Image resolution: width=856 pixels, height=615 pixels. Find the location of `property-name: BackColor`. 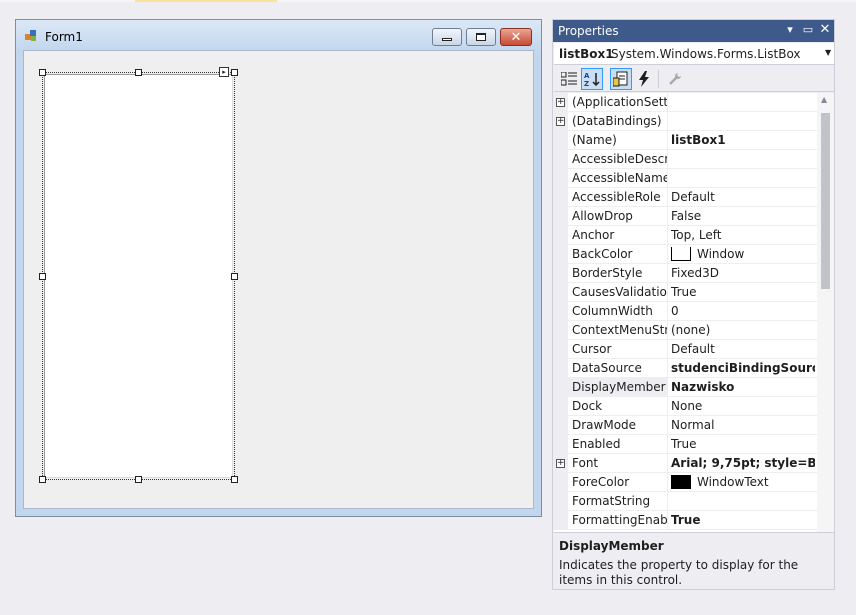

property-name: BackColor is located at coordinates (602, 254).